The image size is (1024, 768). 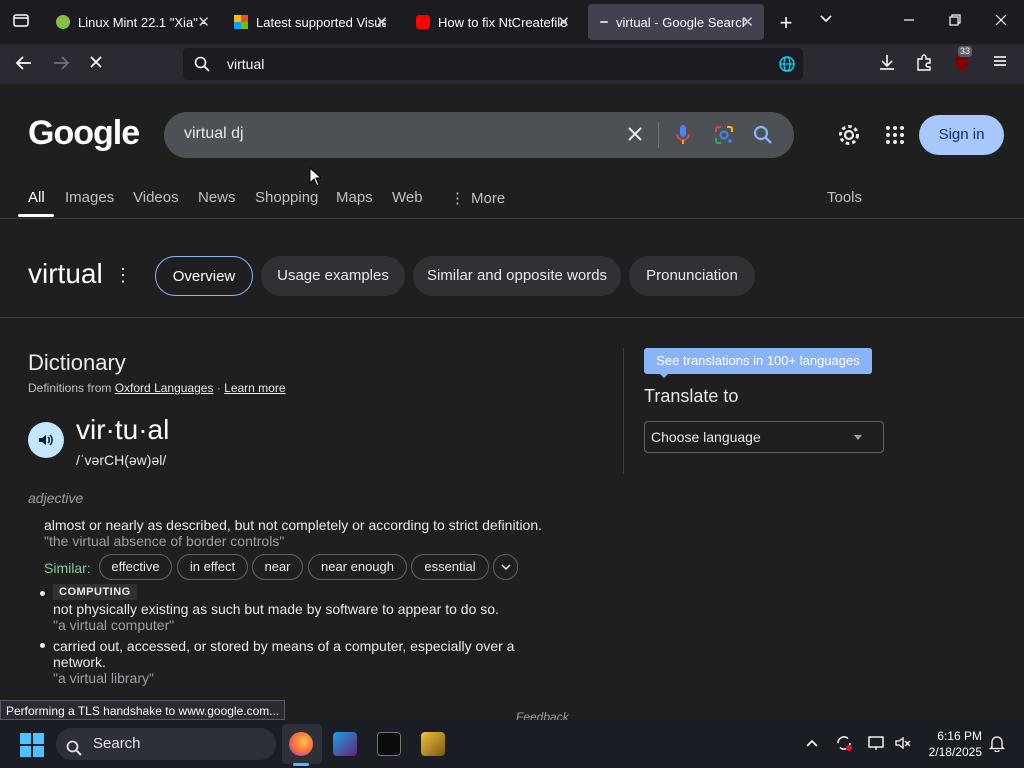 What do you see at coordinates (56, 498) in the screenshot?
I see `part-of-speech: adjective` at bounding box center [56, 498].